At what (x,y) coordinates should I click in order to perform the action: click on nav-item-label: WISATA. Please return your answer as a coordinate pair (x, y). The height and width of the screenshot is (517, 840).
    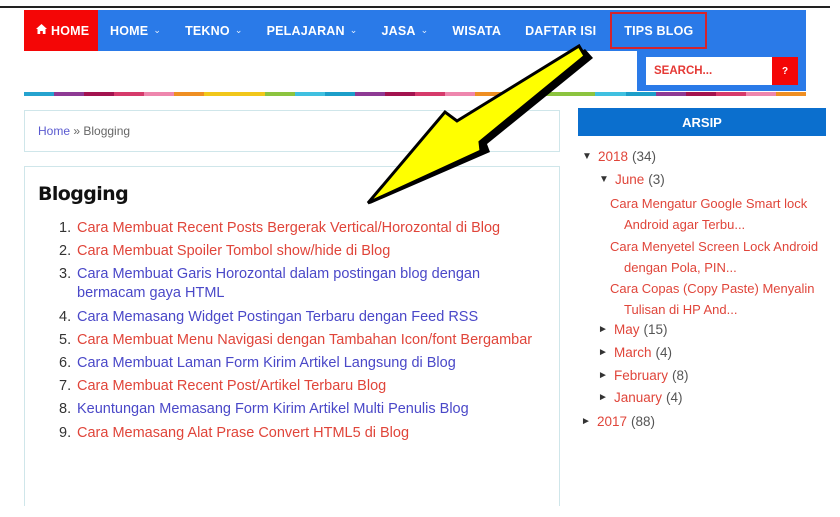
    Looking at the image, I should click on (477, 30).